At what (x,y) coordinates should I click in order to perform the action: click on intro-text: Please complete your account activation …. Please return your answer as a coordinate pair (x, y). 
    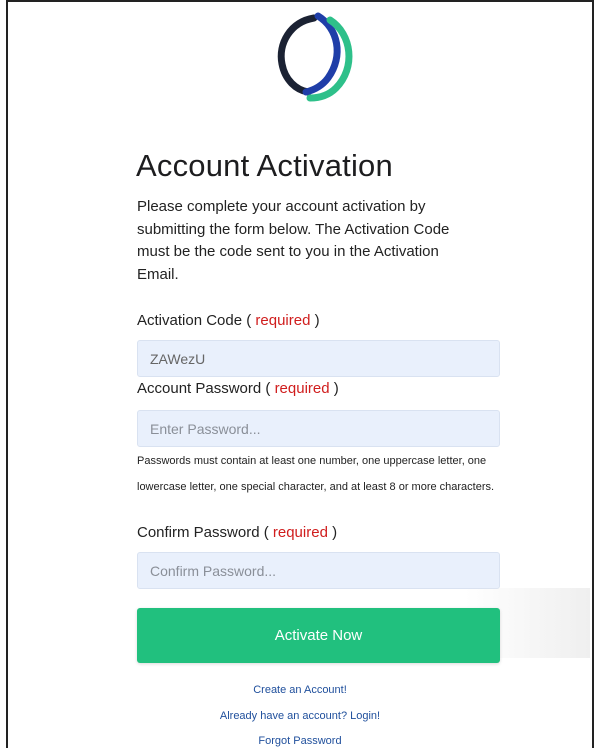
    Looking at the image, I should click on (293, 240).